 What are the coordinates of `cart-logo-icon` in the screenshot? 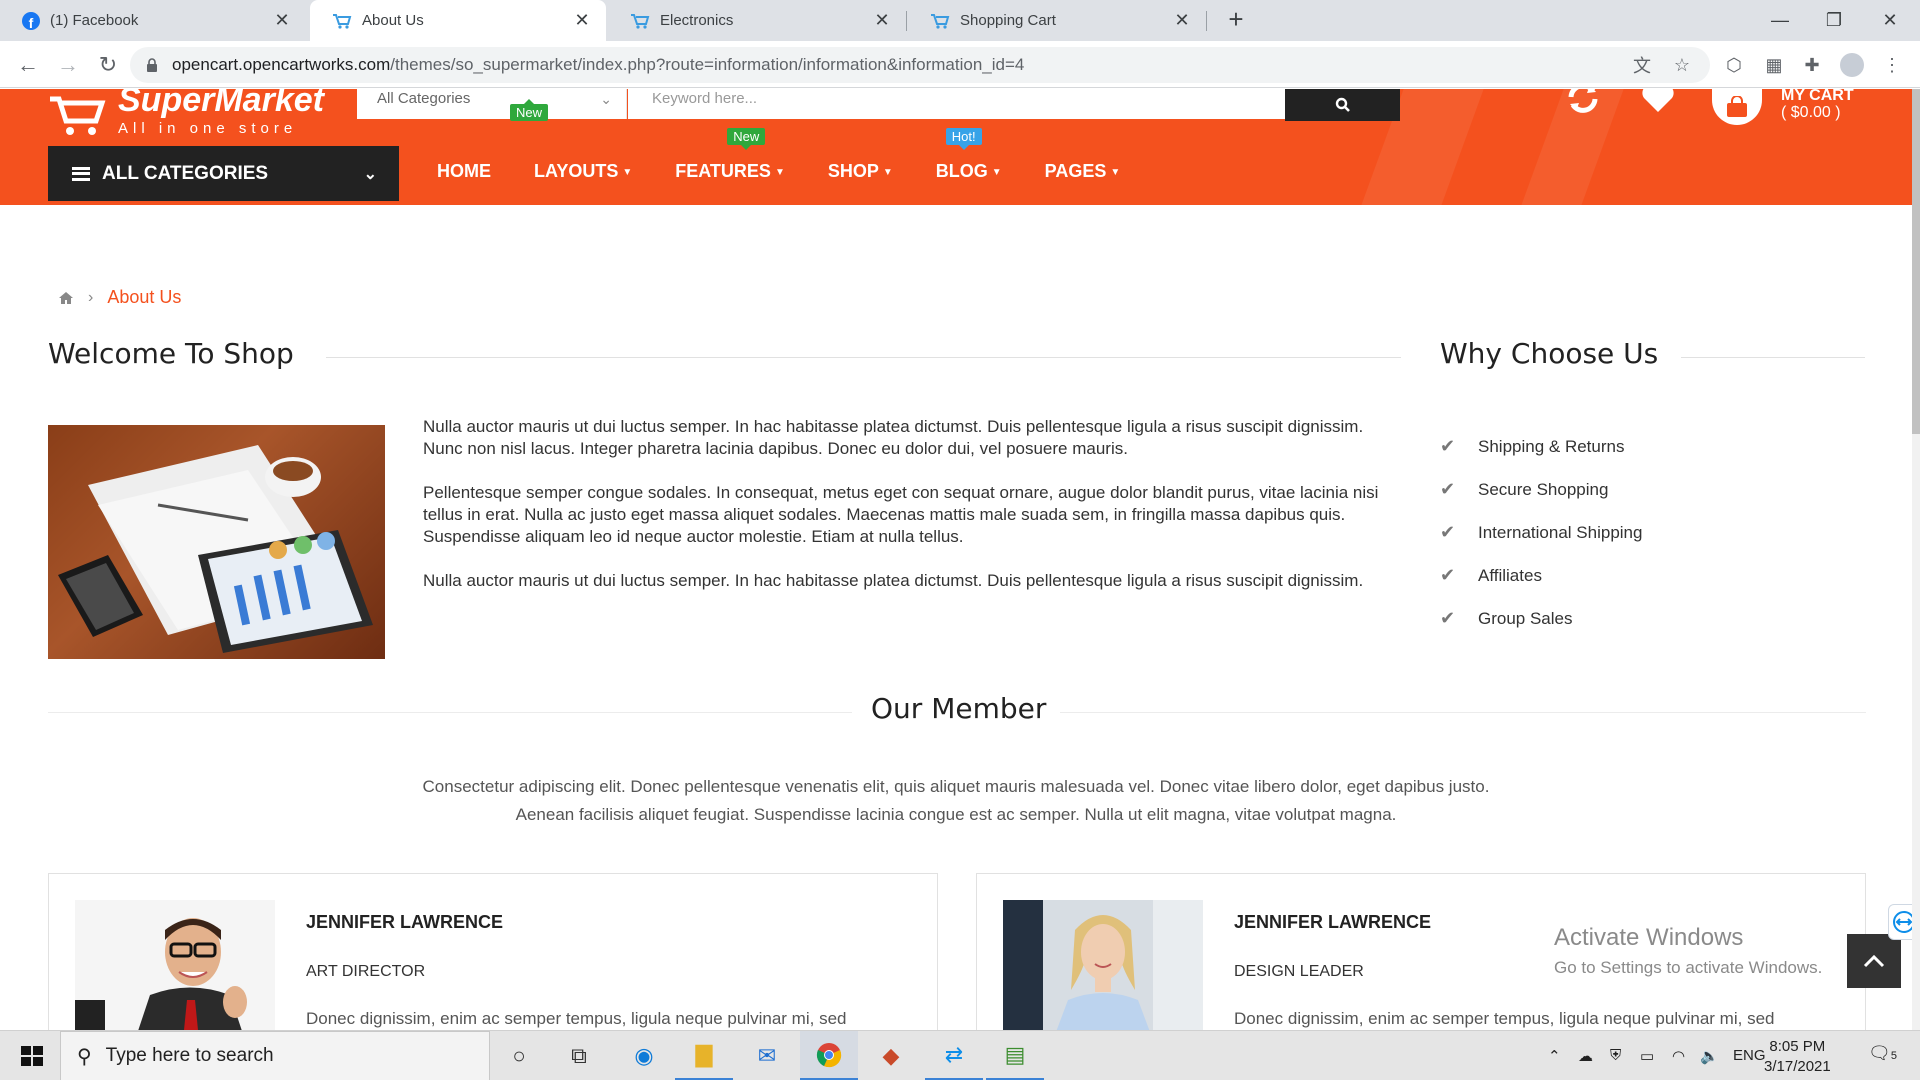 It's located at (78, 115).